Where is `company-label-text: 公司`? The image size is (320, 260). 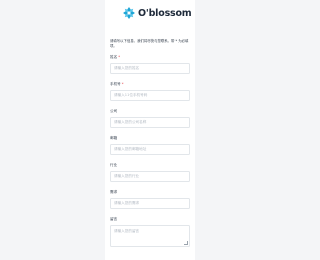 company-label-text: 公司 is located at coordinates (114, 111).